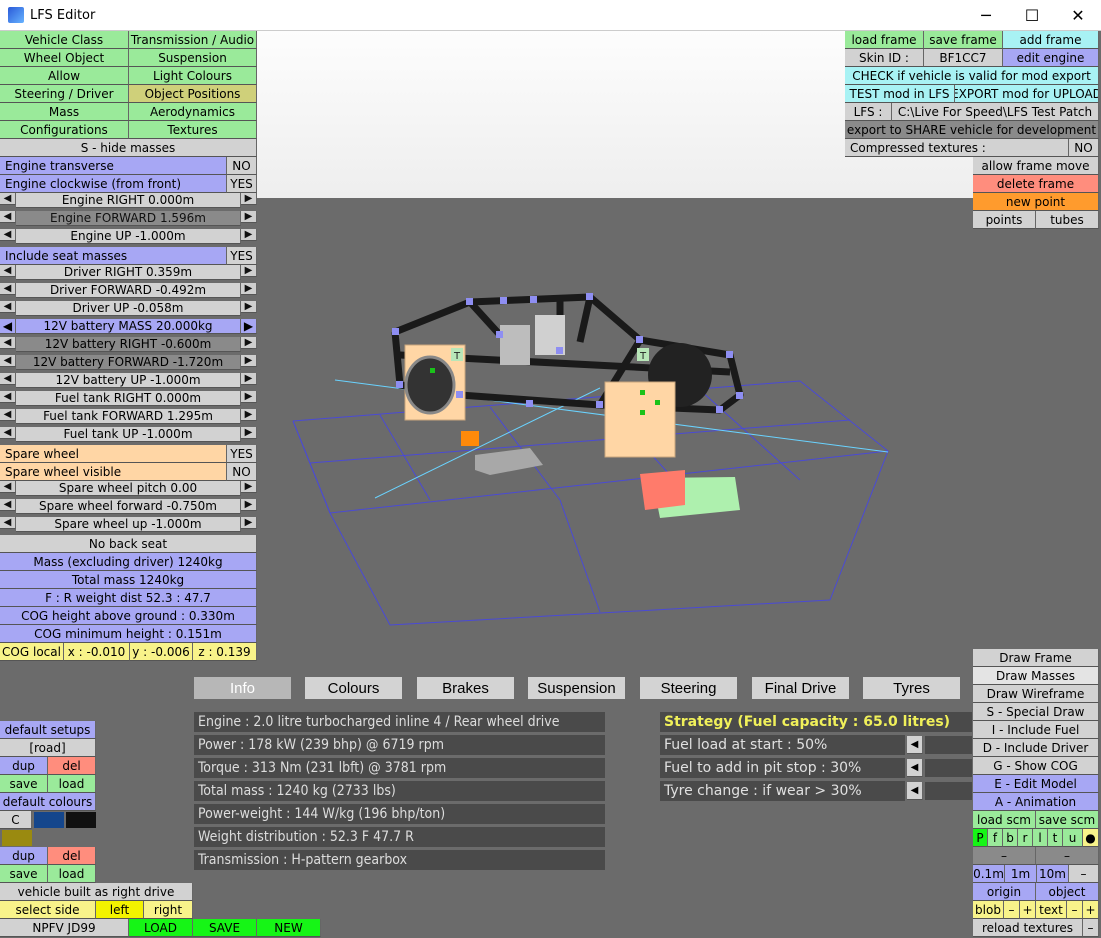 This screenshot has width=1101, height=938. What do you see at coordinates (1036, 712) in the screenshot?
I see `special-draw-button: S - Special Draw` at bounding box center [1036, 712].